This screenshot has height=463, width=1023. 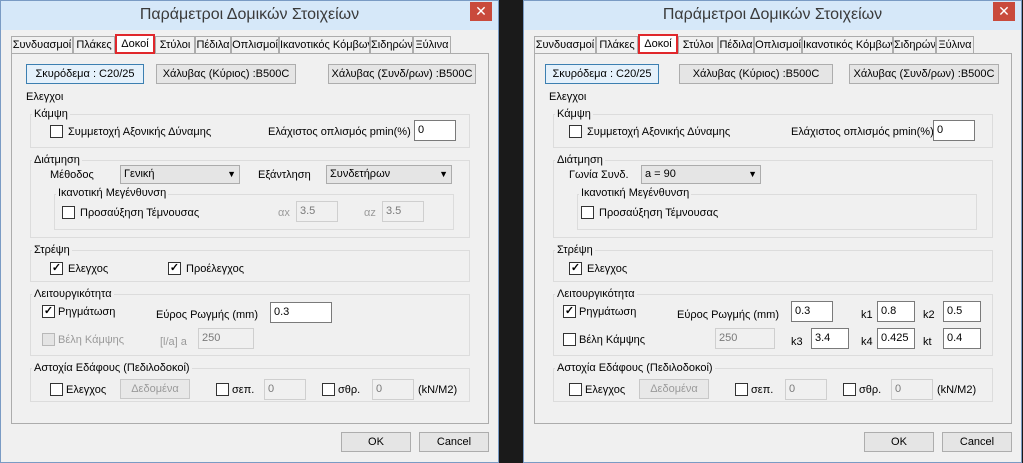 I want to click on pmin-label: Ελάχιστος οπλισμός pmin(%), so click(x=339, y=132).